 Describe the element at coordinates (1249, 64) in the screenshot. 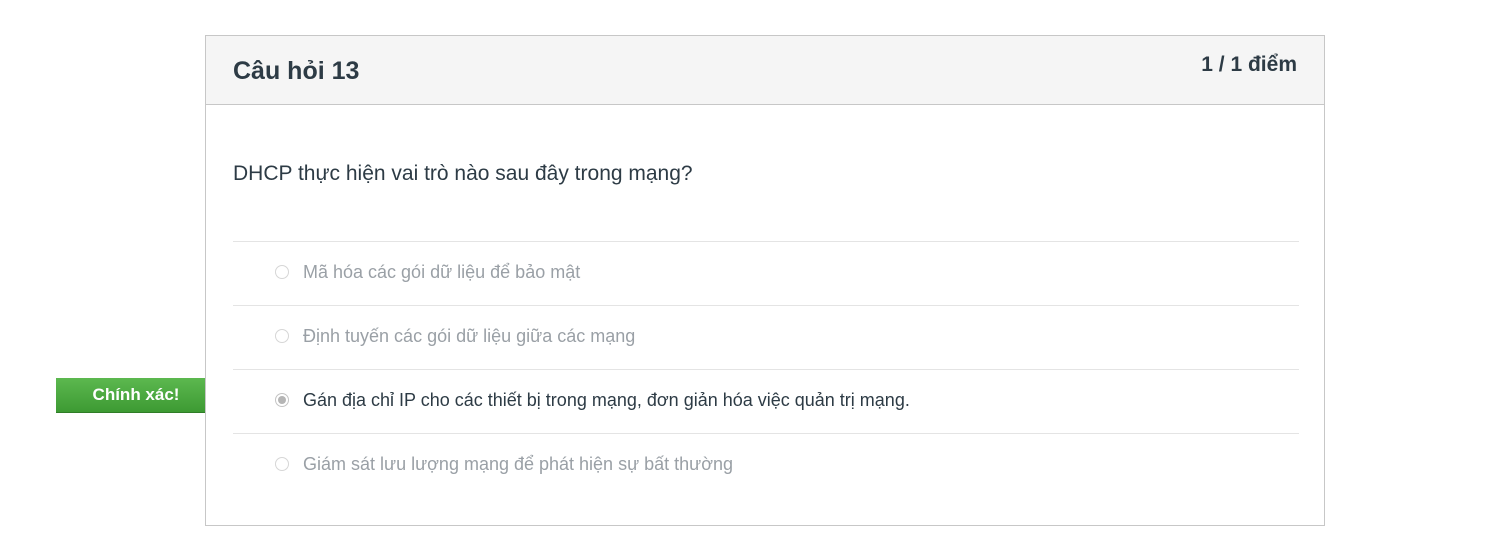

I see `question-score: 1 / 1 điểm` at that location.